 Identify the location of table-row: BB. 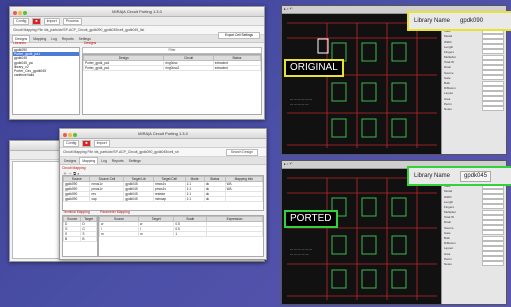
(79, 239).